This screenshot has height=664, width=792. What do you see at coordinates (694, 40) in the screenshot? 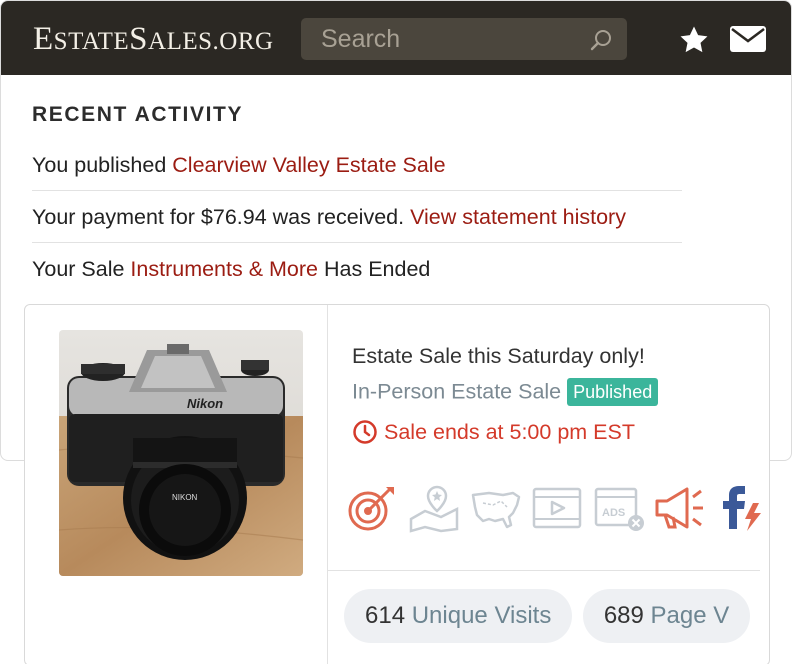
I see `star-icon` at bounding box center [694, 40].